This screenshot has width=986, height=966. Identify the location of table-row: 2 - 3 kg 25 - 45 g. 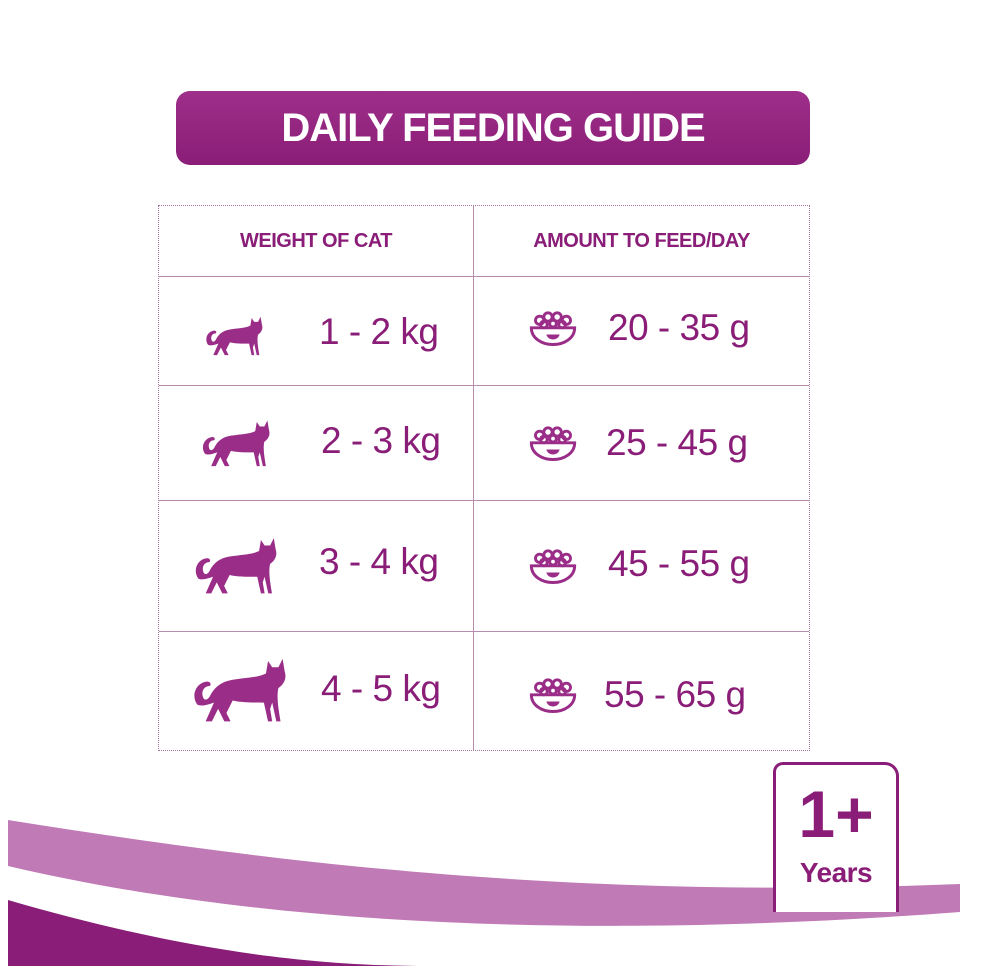
(484, 443).